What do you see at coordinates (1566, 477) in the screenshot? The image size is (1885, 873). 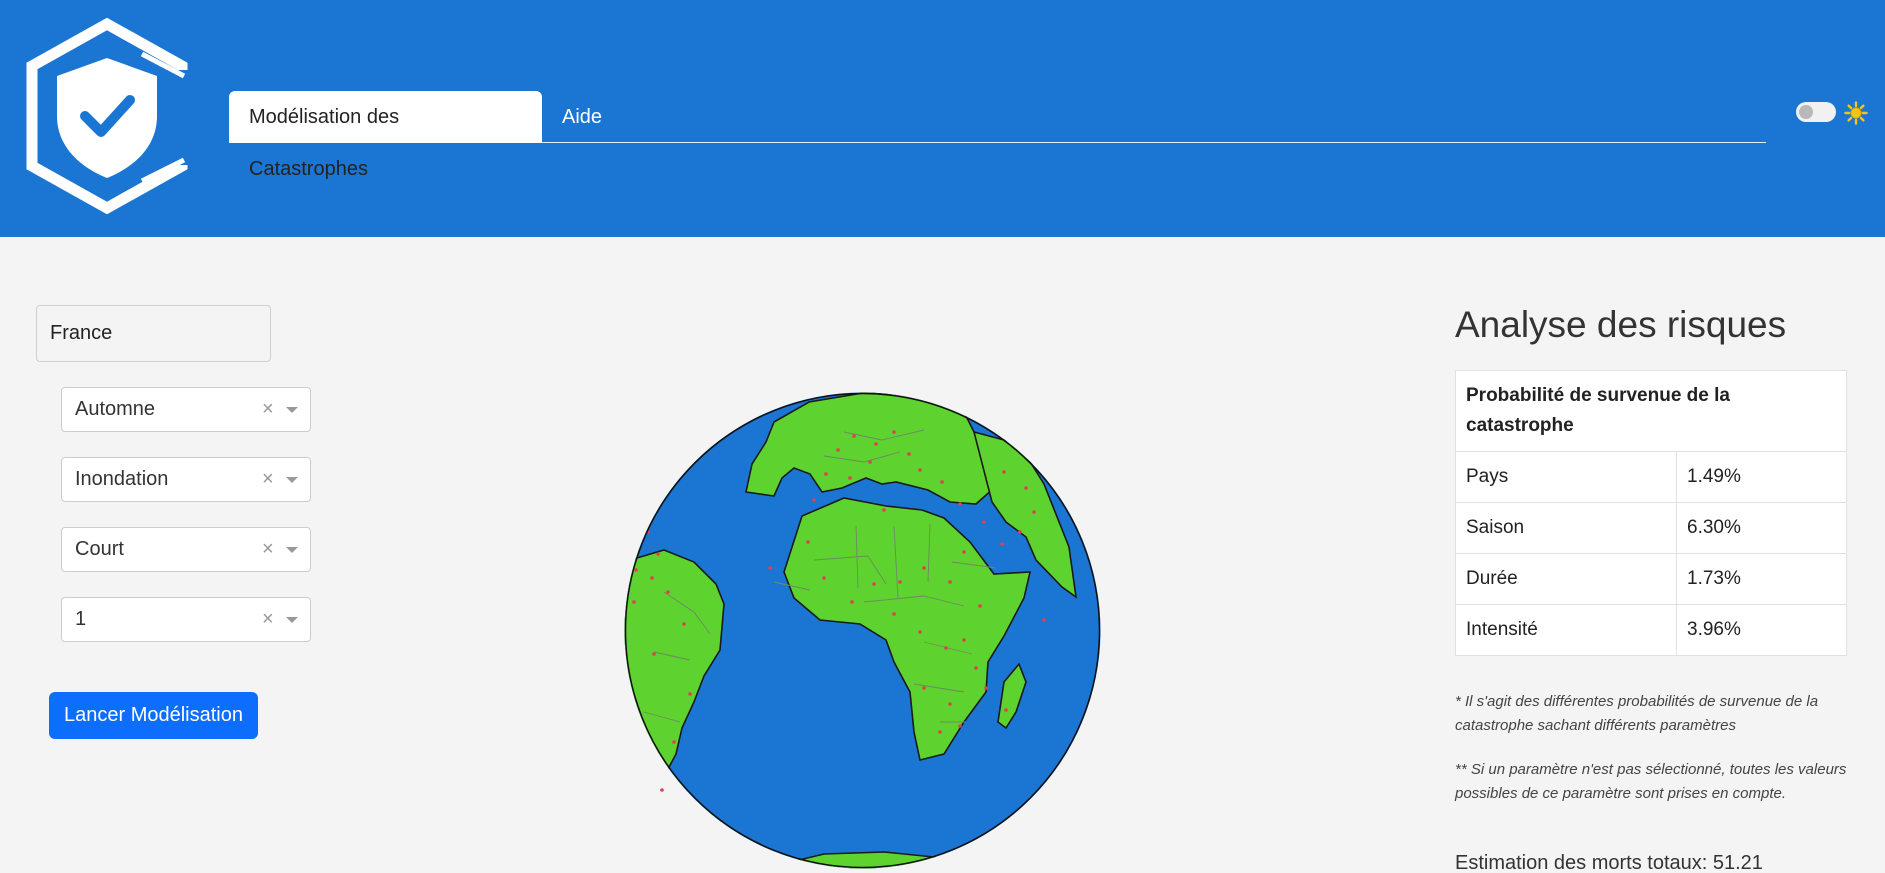 I see `row-label: Pays` at bounding box center [1566, 477].